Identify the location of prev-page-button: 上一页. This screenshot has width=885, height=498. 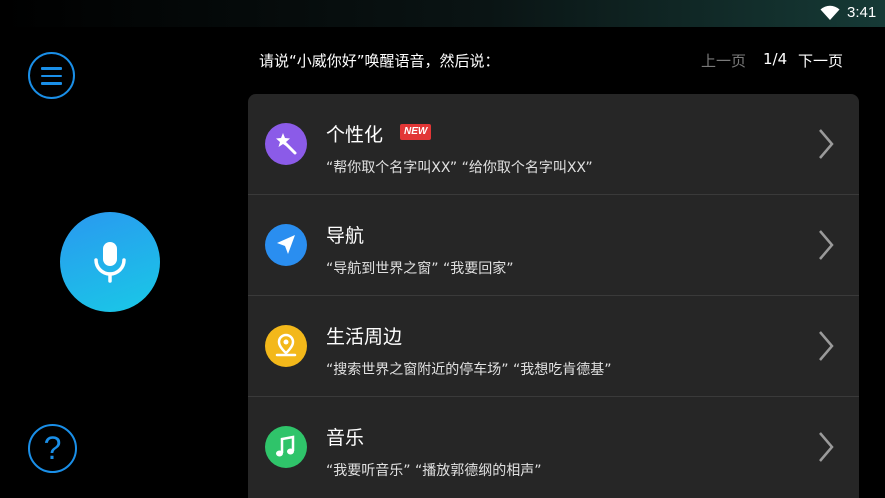
(723, 60).